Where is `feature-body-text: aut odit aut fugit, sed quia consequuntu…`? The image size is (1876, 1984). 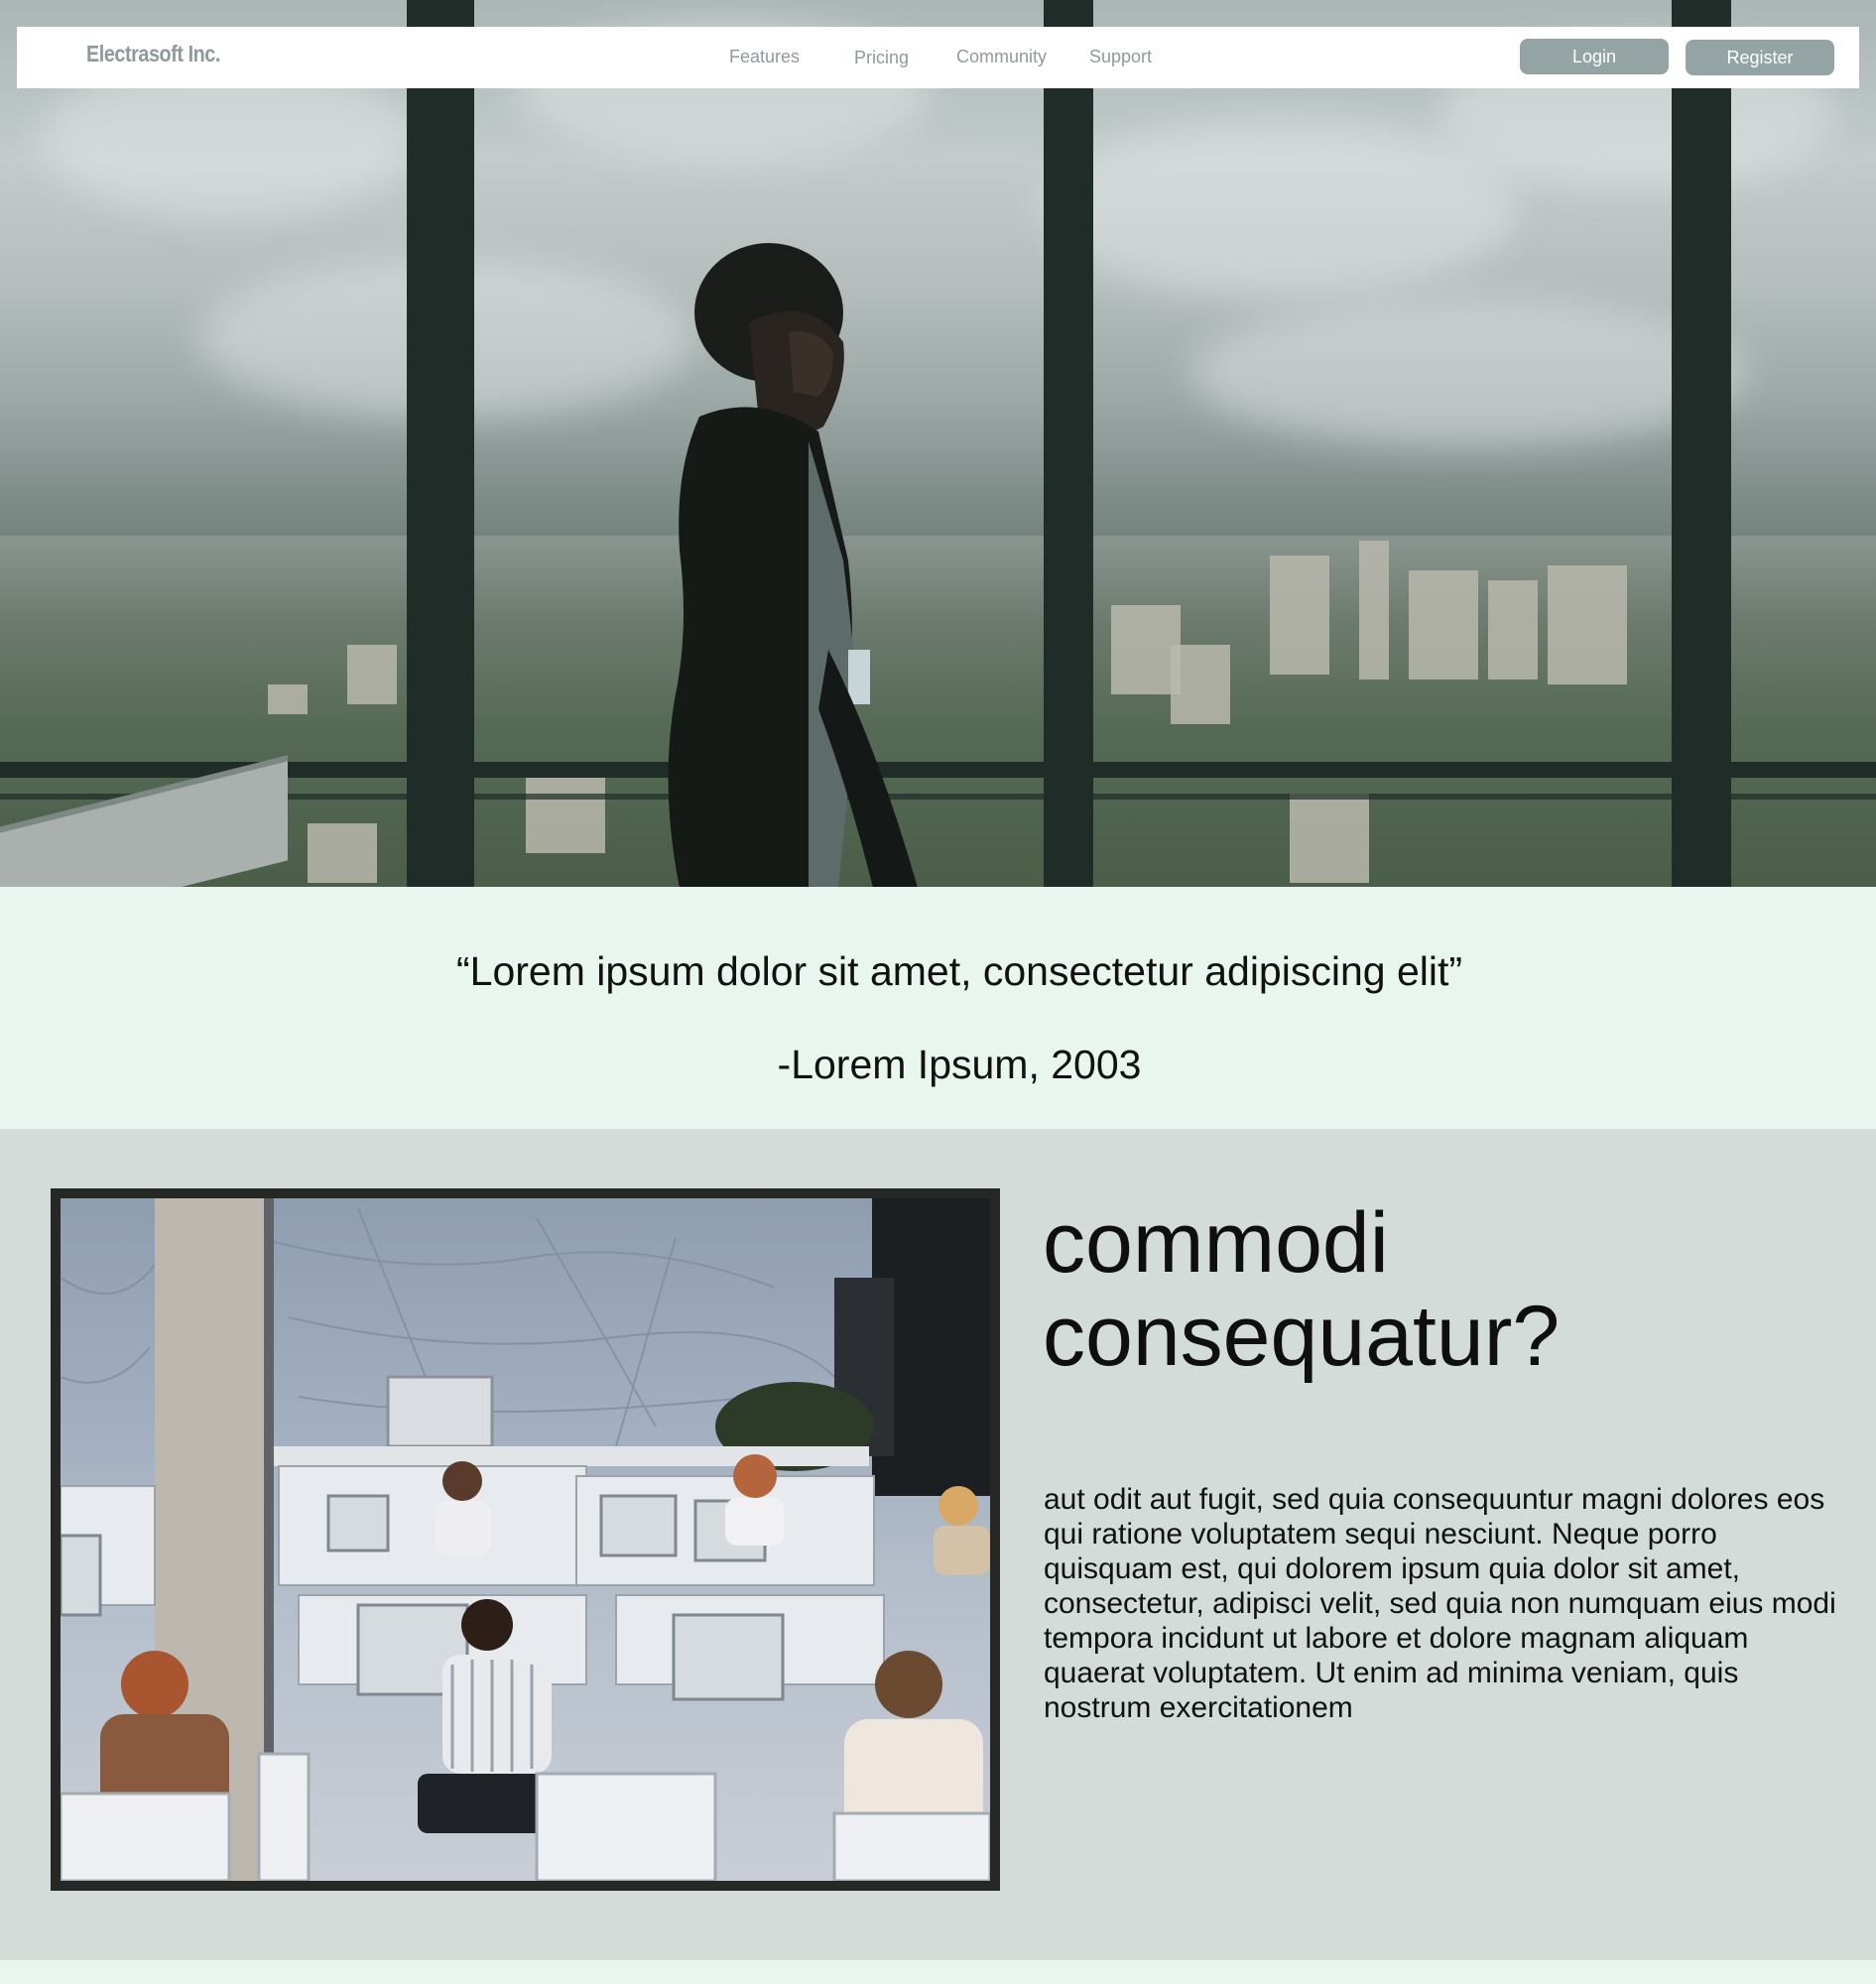
feature-body-text: aut odit aut fugit, sed quia consequuntu… is located at coordinates (1440, 1603).